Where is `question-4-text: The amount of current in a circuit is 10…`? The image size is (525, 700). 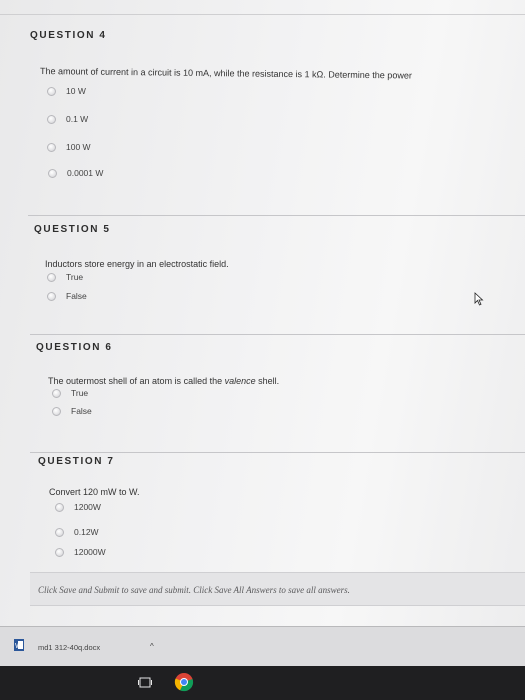
question-4-text: The amount of current in a circuit is 10… is located at coordinates (225, 73).